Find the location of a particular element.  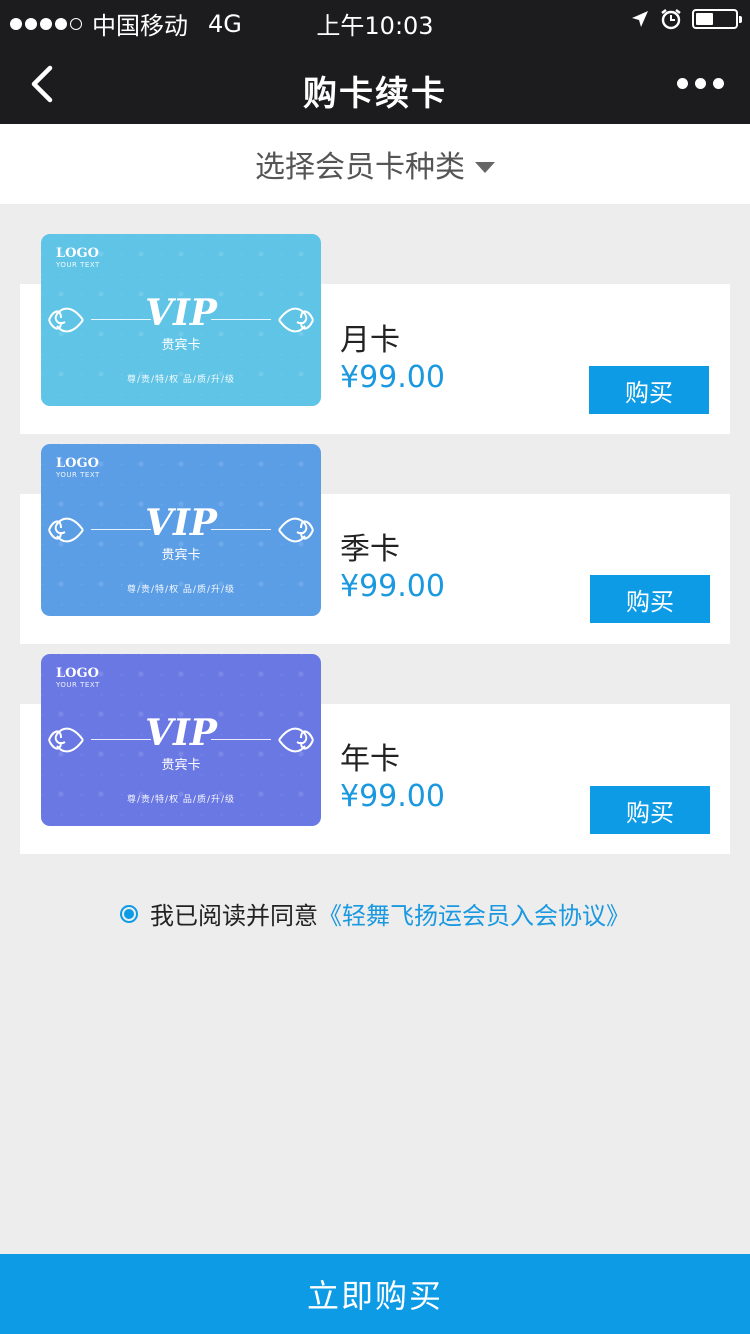

agreement-link: 《轻舞飞扬运会员入会协议》 is located at coordinates (474, 913).